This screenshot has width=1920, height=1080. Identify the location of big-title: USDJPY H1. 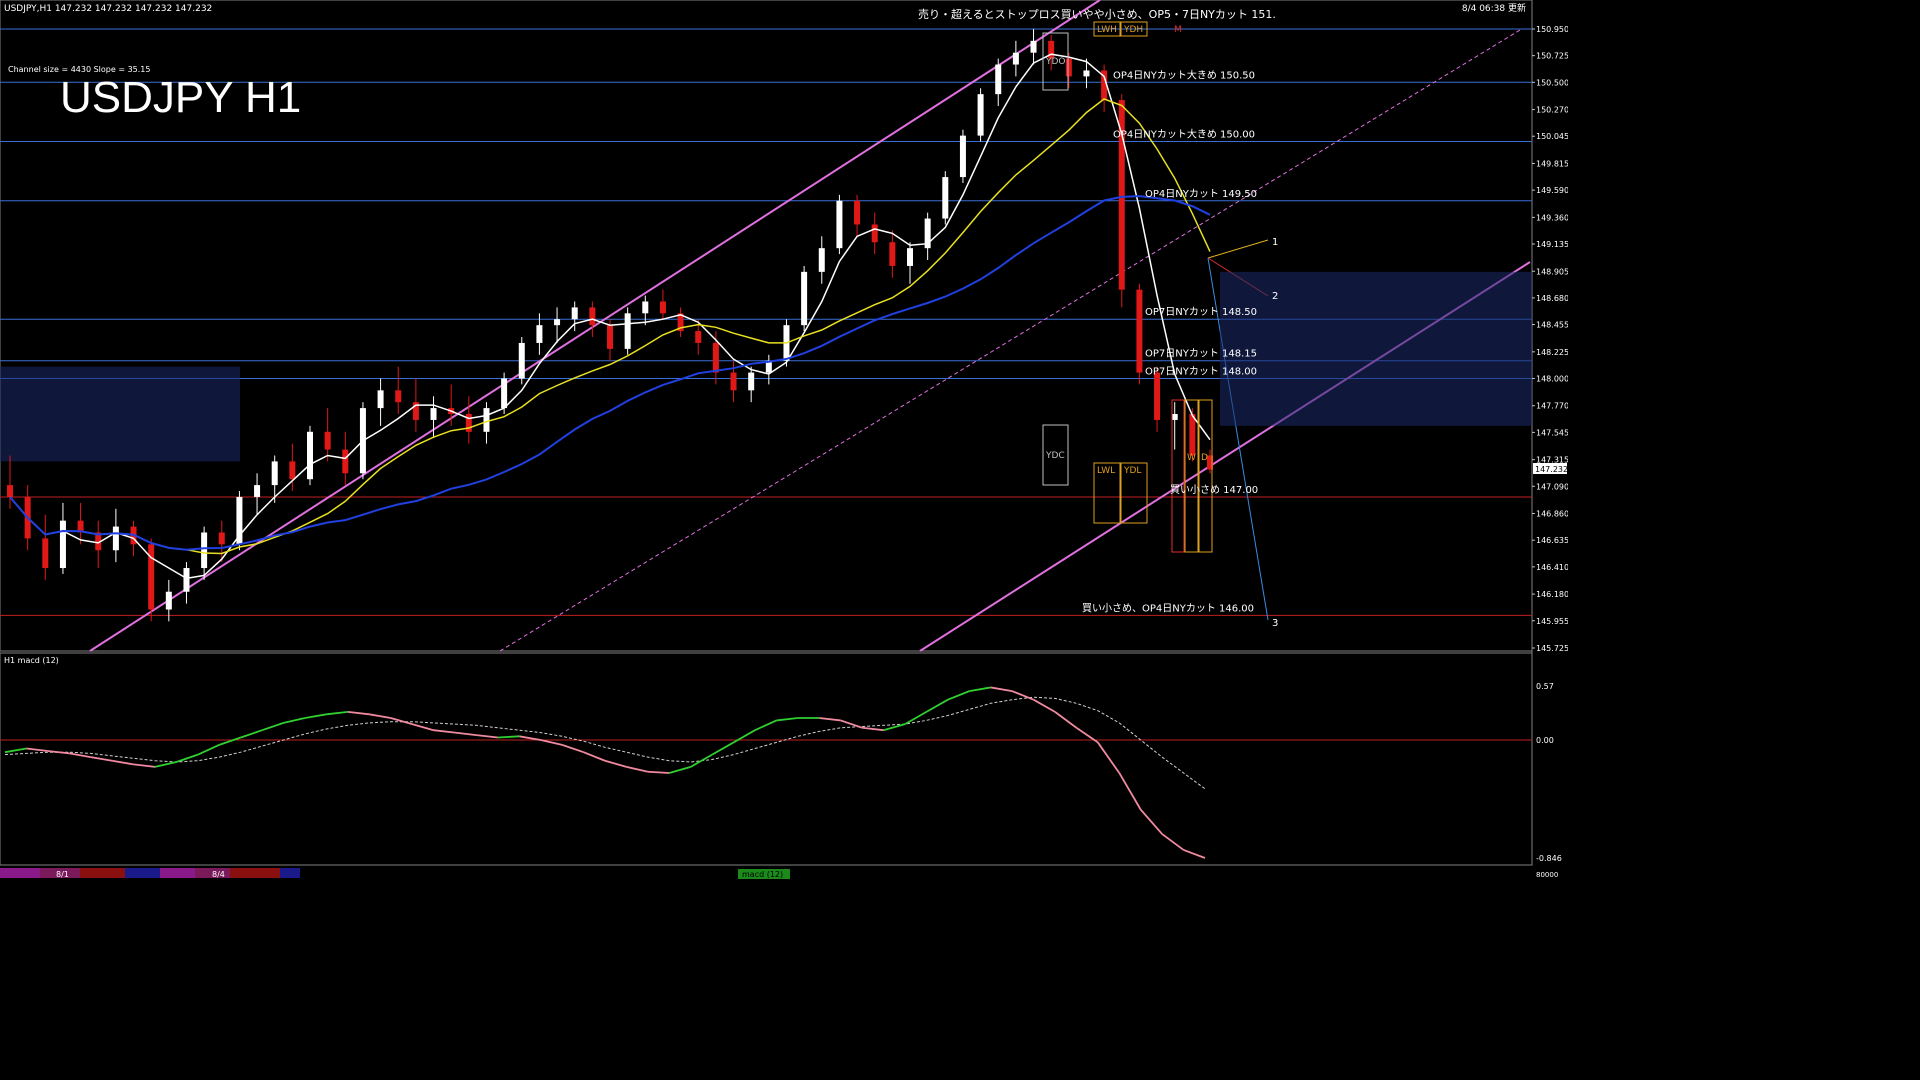
(180, 97).